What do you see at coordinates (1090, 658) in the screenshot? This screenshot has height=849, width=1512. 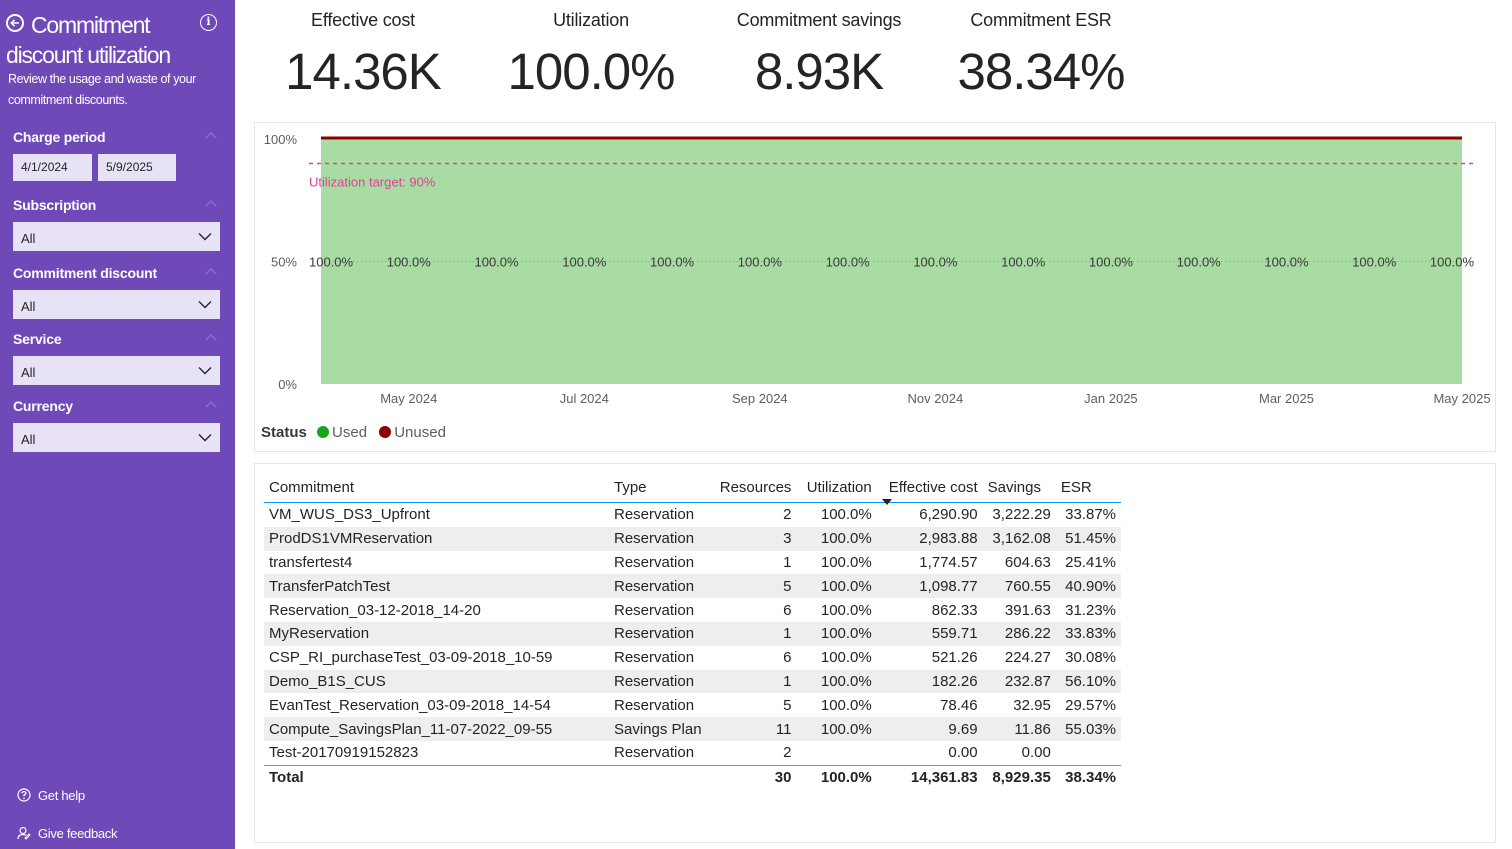 I see `table-cell: 30.08%` at bounding box center [1090, 658].